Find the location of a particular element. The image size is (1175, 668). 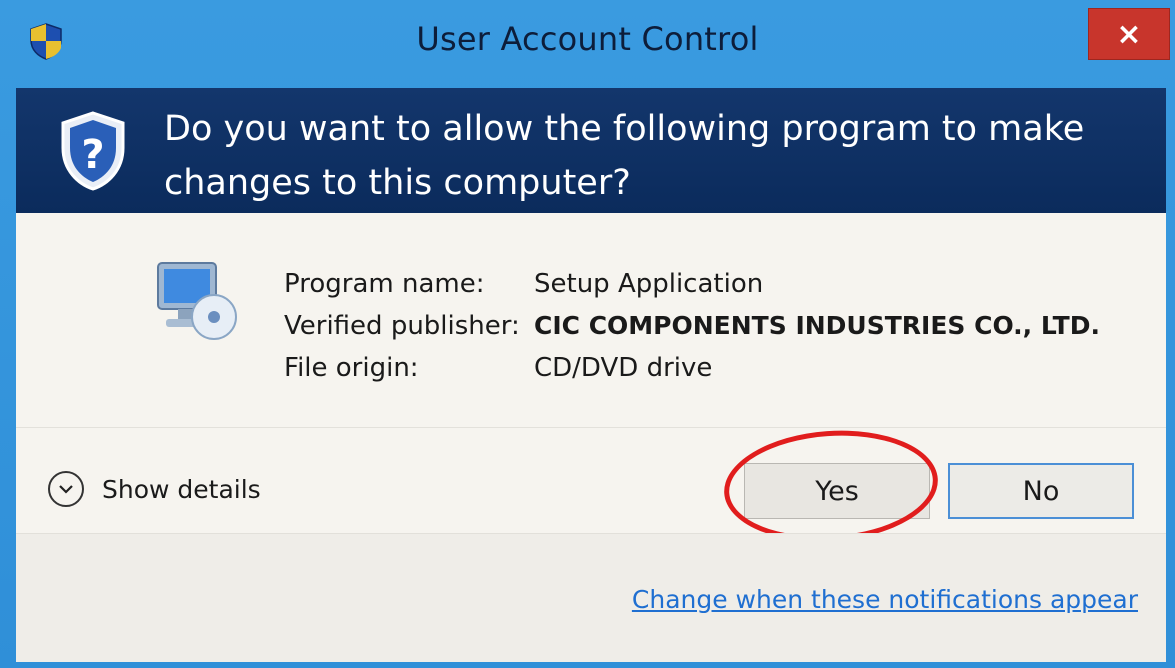

title-bar: User Account Control × is located at coordinates (587, 44).